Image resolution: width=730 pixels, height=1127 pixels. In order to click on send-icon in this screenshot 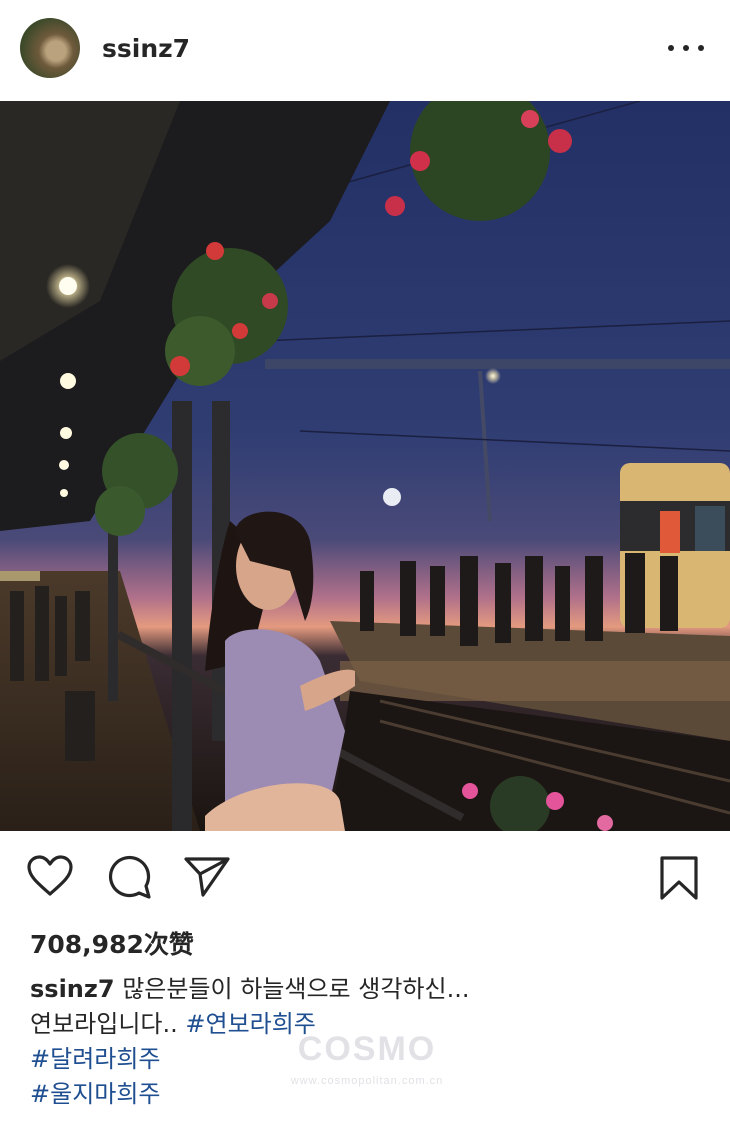, I will do `click(207, 876)`.